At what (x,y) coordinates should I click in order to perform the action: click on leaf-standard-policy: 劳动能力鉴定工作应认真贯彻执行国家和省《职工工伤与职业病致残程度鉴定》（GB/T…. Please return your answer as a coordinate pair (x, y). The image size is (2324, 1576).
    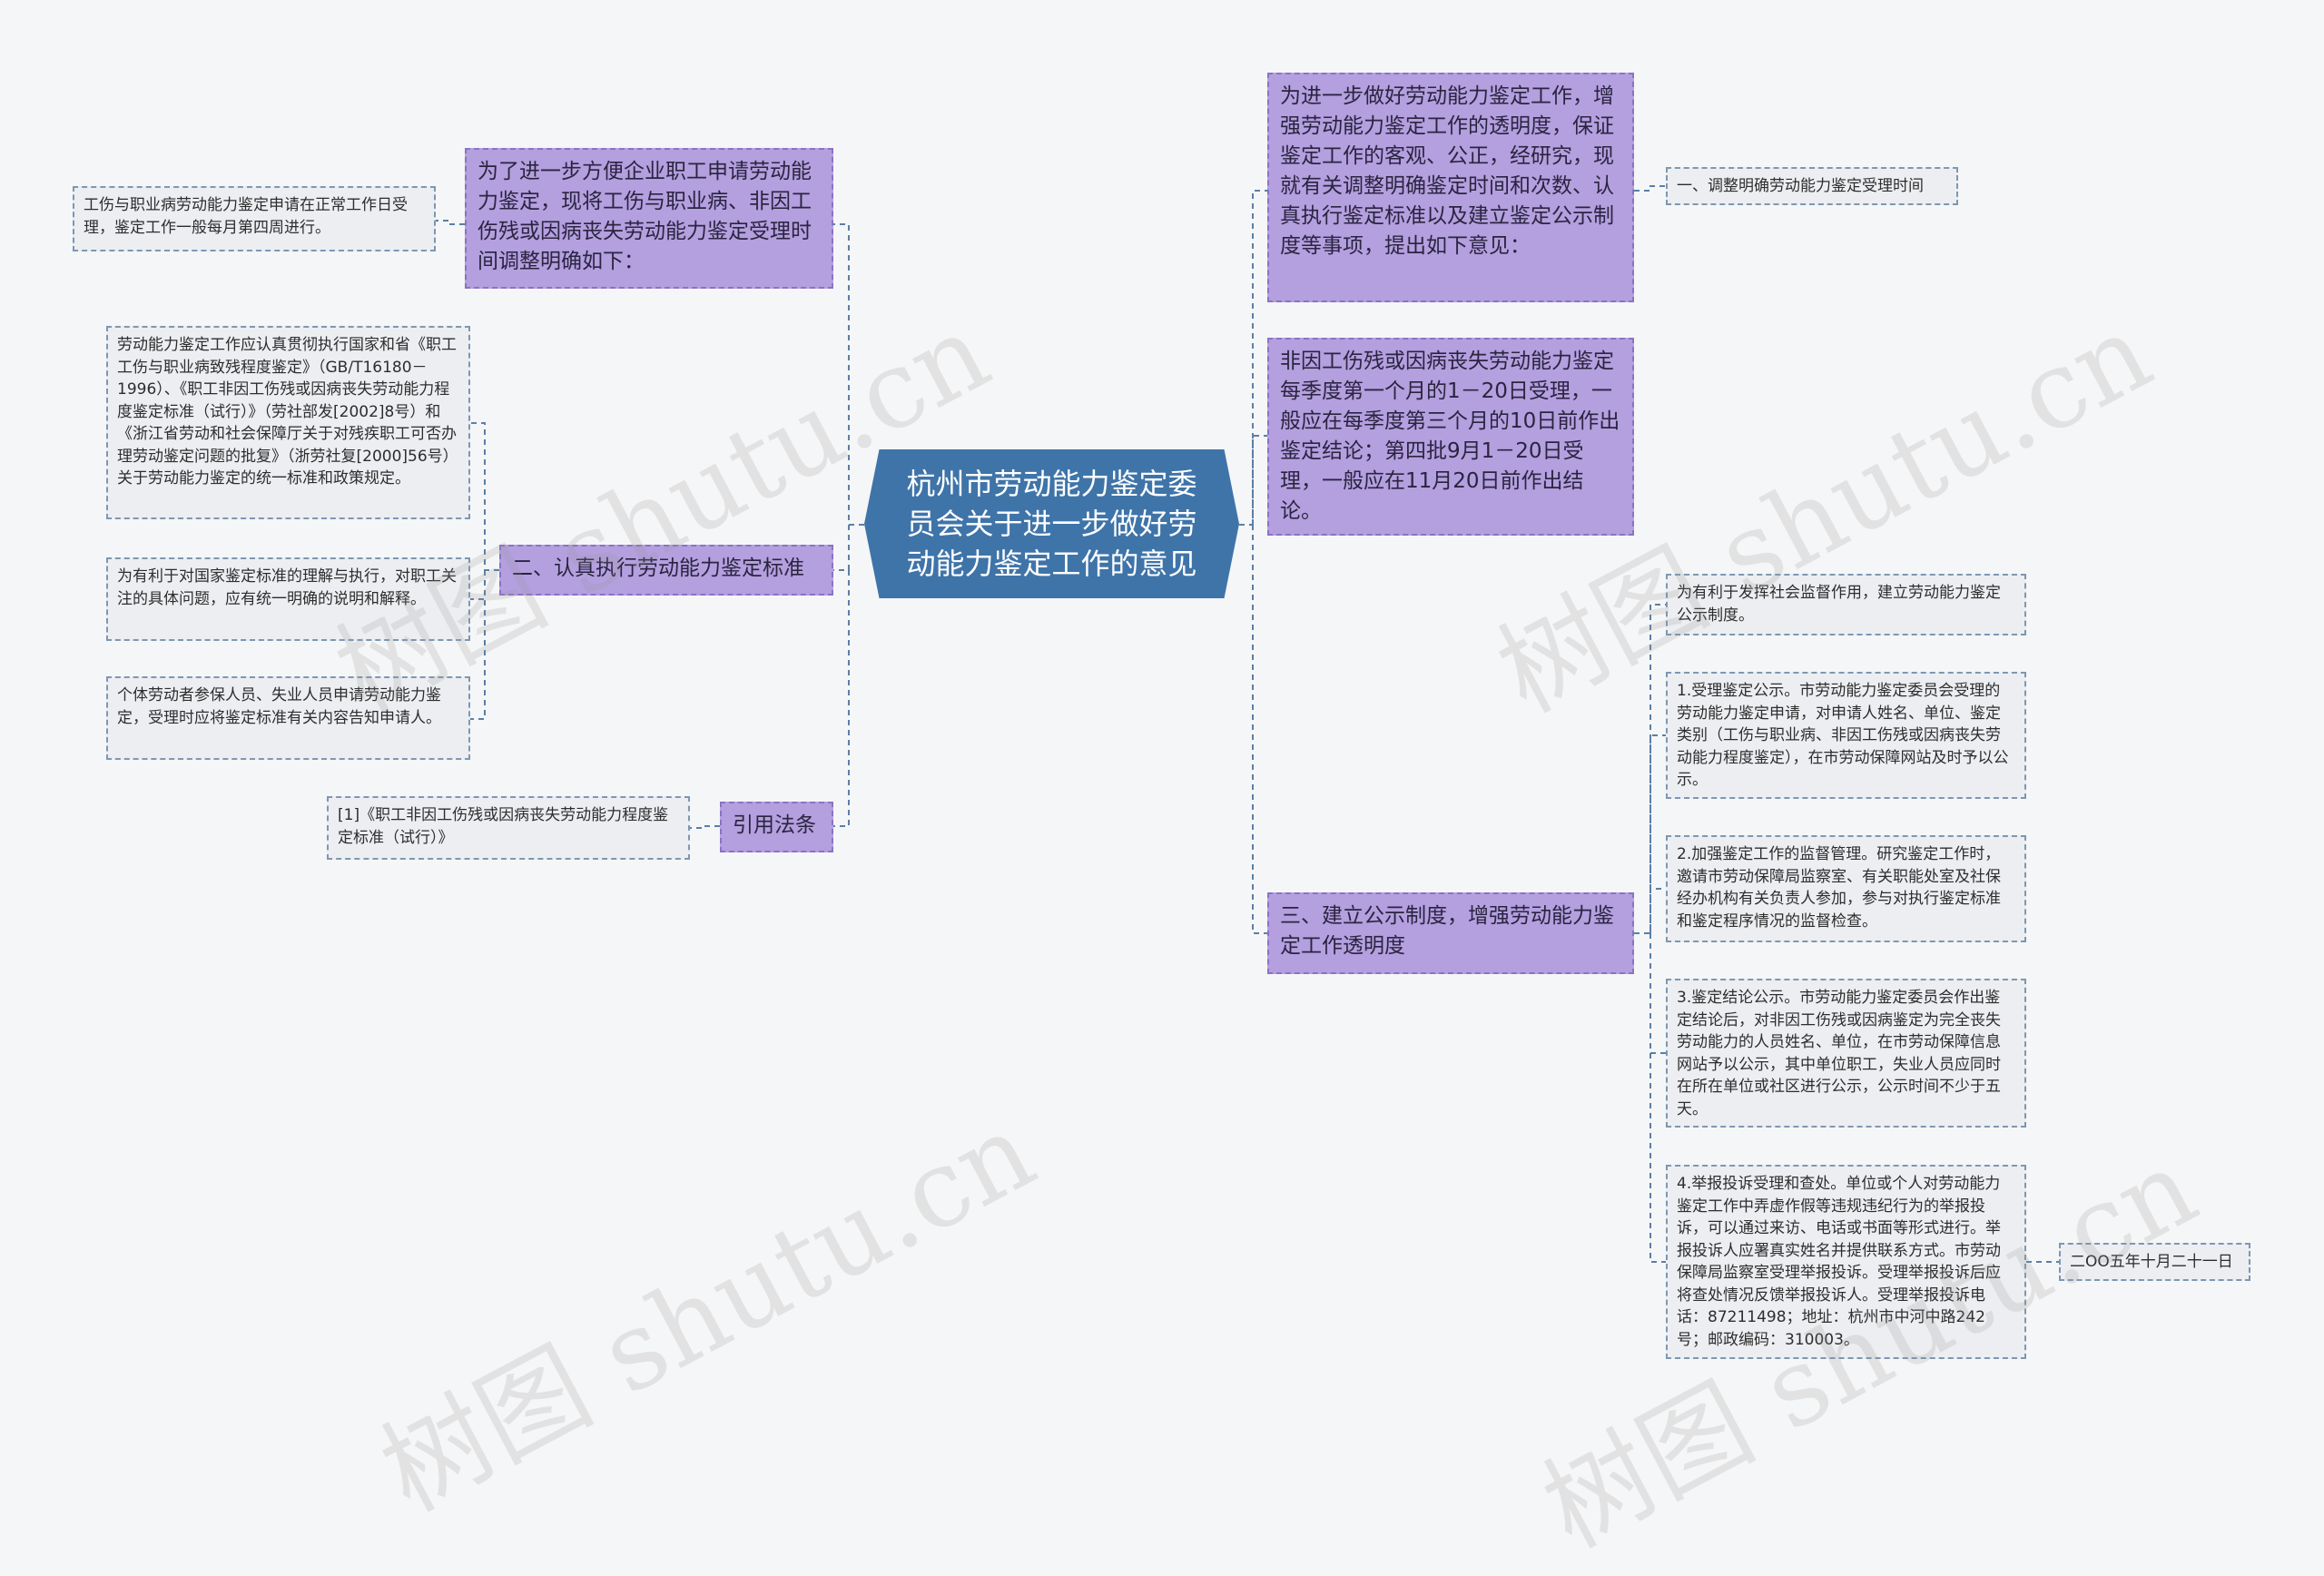
    Looking at the image, I should click on (288, 422).